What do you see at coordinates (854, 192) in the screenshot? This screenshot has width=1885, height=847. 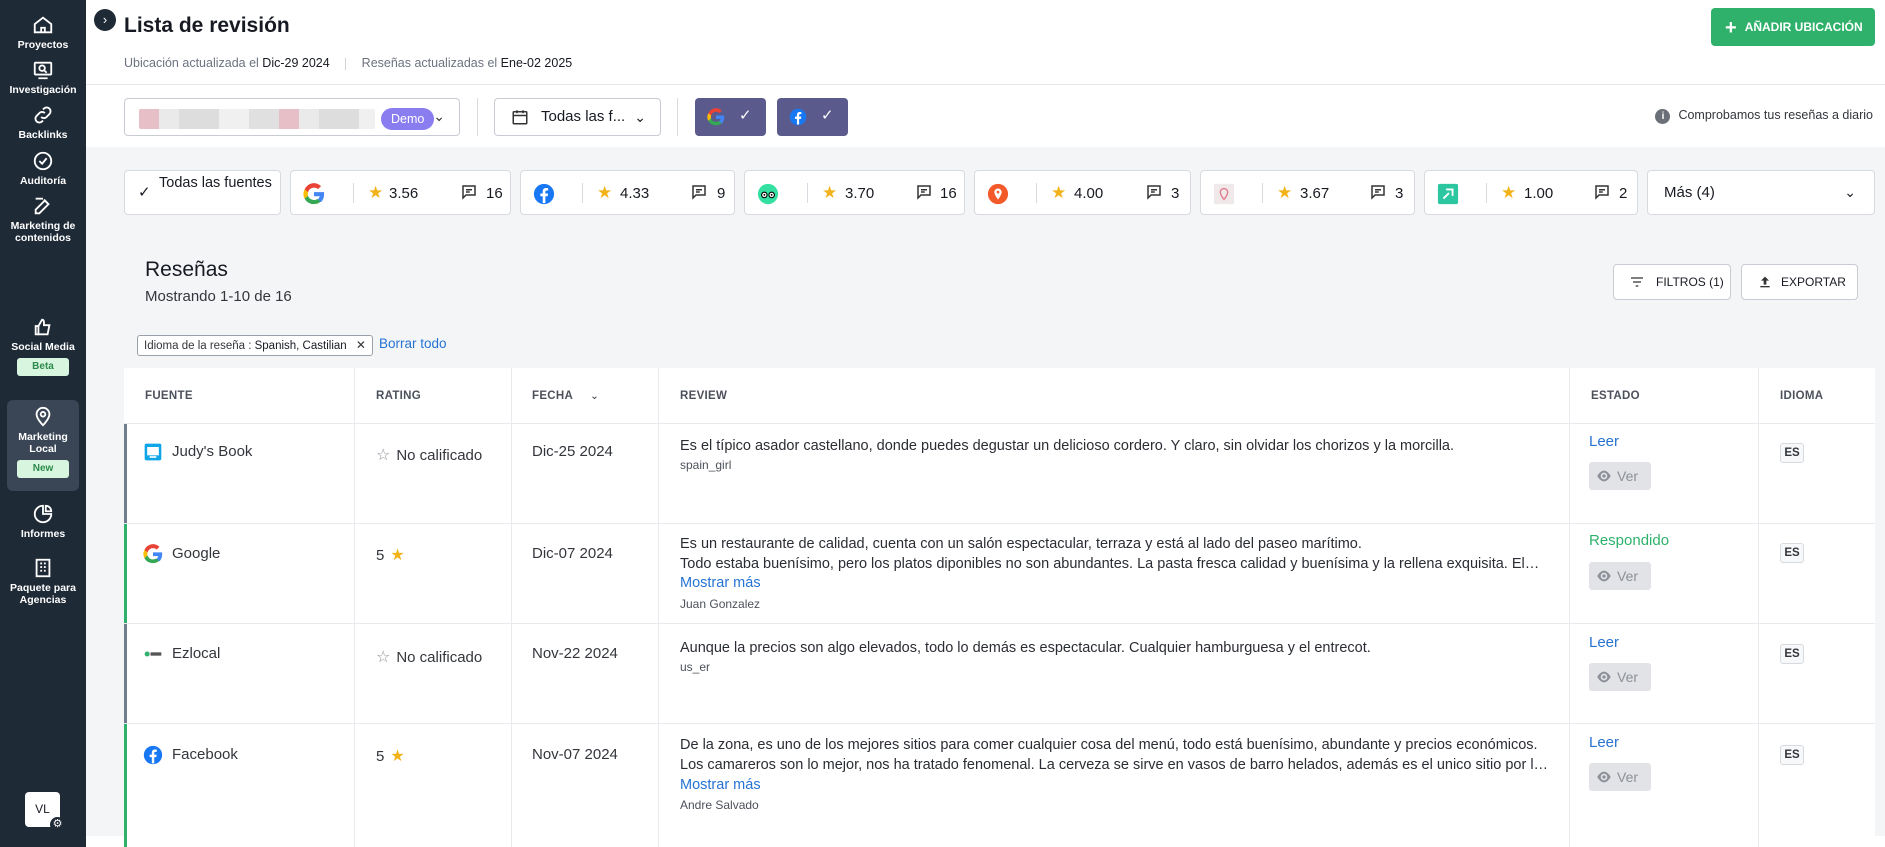 I see `source-card-tripadvisor: ★ 3.70 16` at bounding box center [854, 192].